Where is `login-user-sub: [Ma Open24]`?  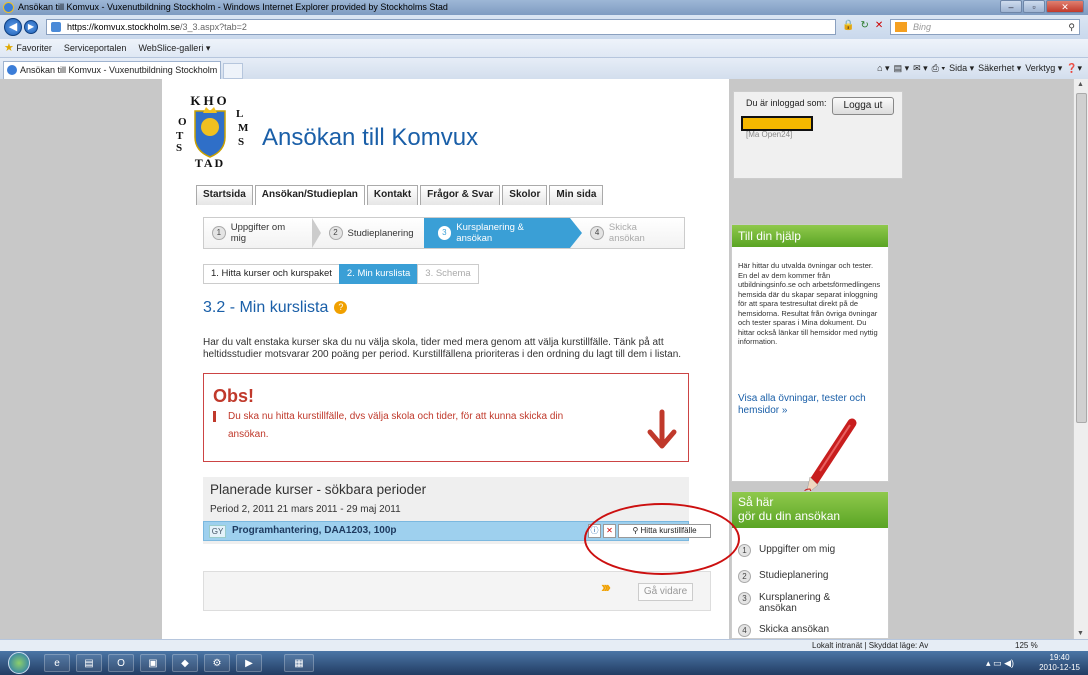
login-user-sub: [Ma Open24] is located at coordinates (769, 134).